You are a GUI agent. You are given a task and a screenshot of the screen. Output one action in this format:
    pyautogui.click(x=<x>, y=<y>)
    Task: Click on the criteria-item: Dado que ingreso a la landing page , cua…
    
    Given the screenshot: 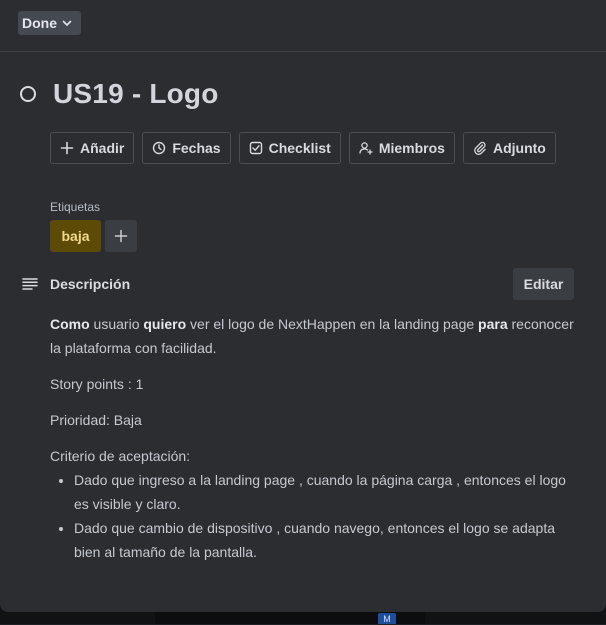 What is the action you would take?
    pyautogui.click(x=327, y=492)
    